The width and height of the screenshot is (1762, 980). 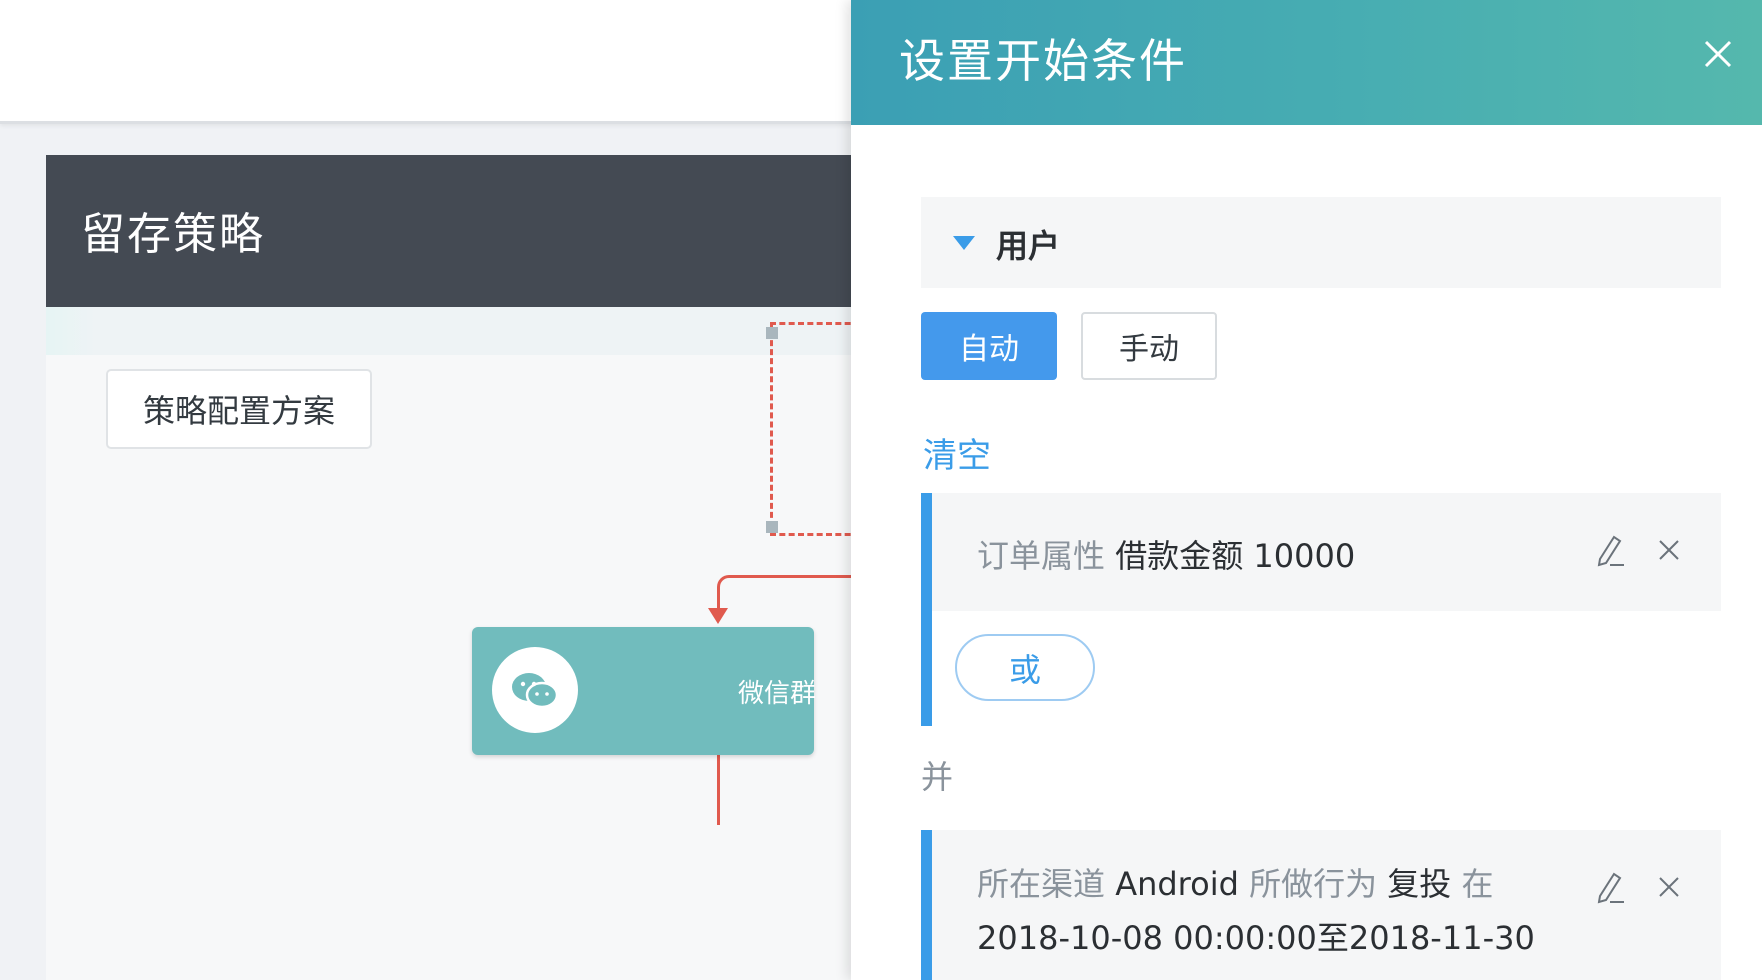 I want to click on user-section-header: 用户, so click(x=1321, y=242).